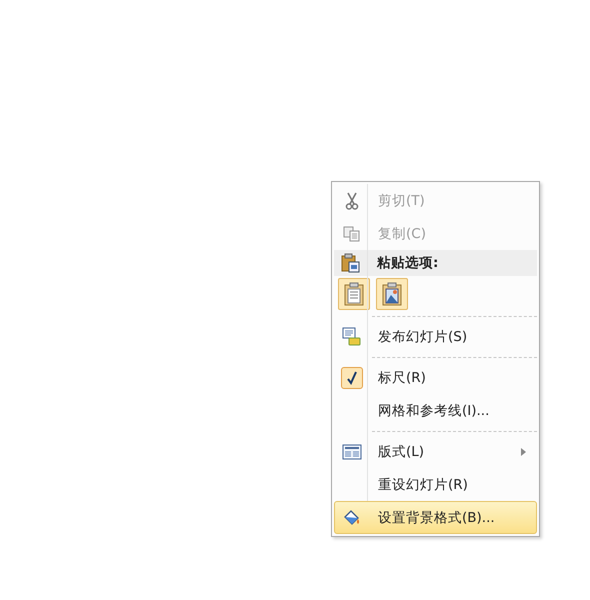  What do you see at coordinates (354, 294) in the screenshot?
I see `paste-text-button` at bounding box center [354, 294].